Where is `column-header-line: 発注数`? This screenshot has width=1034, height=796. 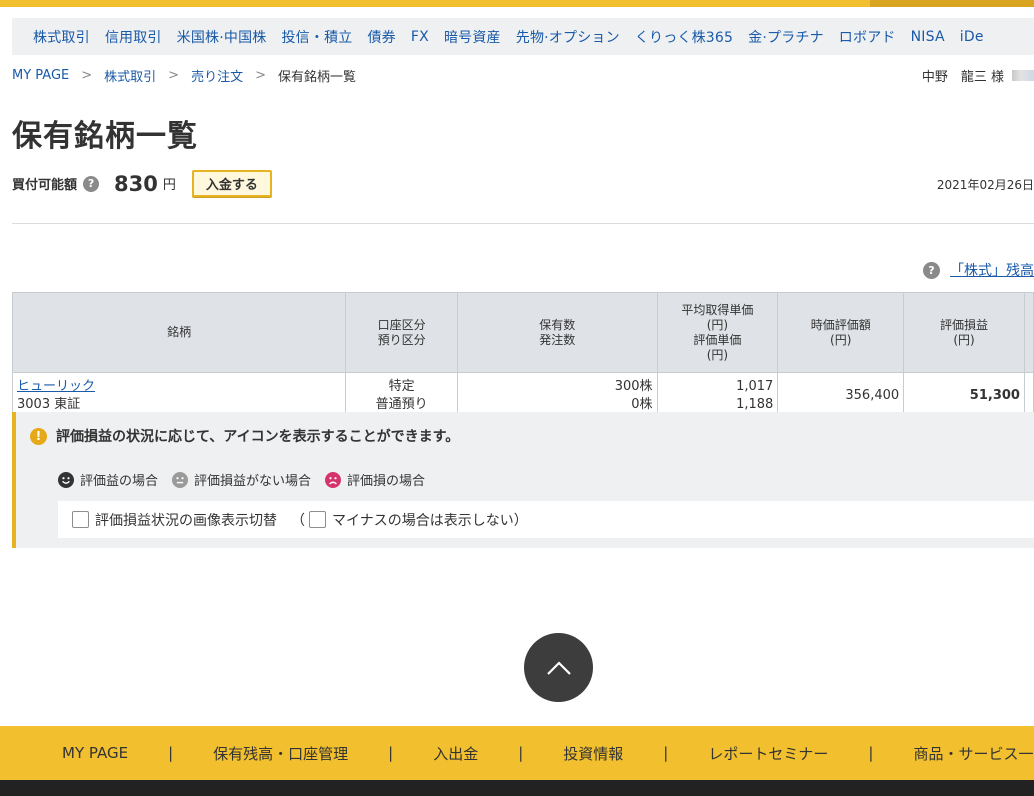 column-header-line: 発注数 is located at coordinates (557, 339).